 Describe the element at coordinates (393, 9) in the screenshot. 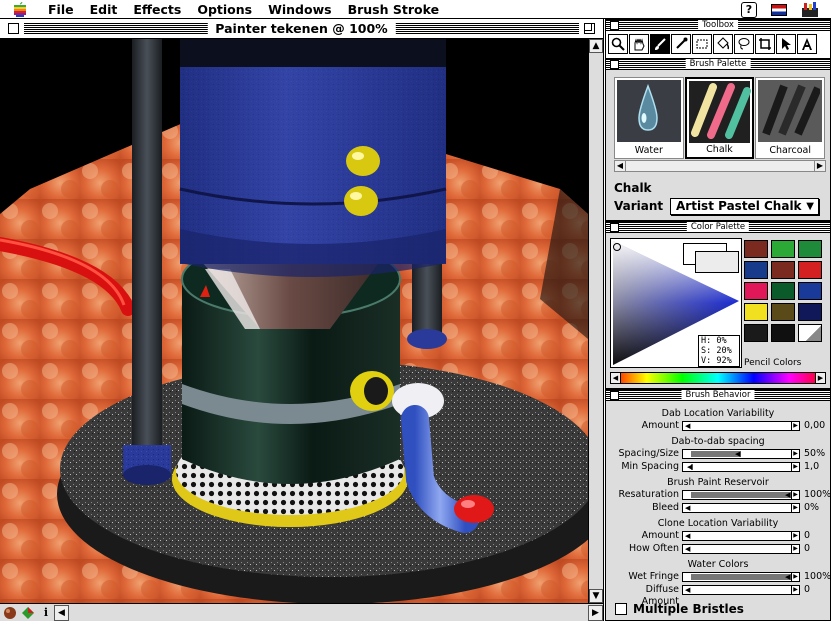

I see `menu-brush-stroke: Brush Stroke` at that location.